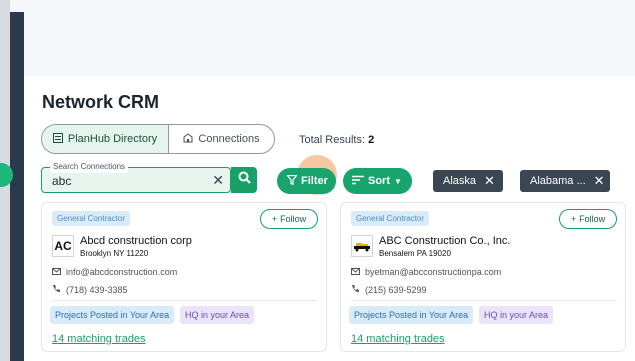 This screenshot has height=361, width=635. Describe the element at coordinates (63, 246) in the screenshot. I see `company-logo: AC` at that location.